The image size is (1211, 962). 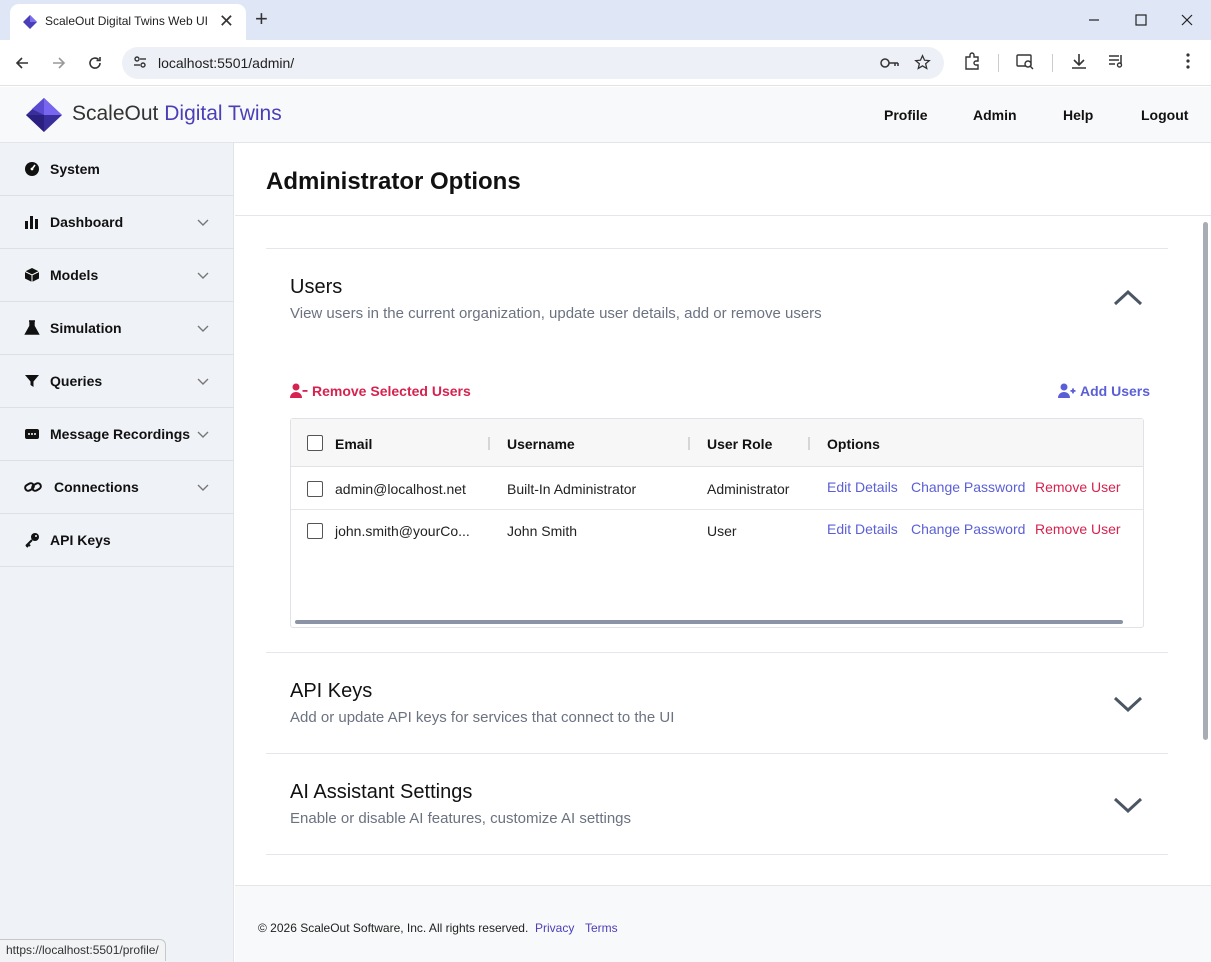 I want to click on sidebar-item-connections: Connections, so click(x=117, y=487).